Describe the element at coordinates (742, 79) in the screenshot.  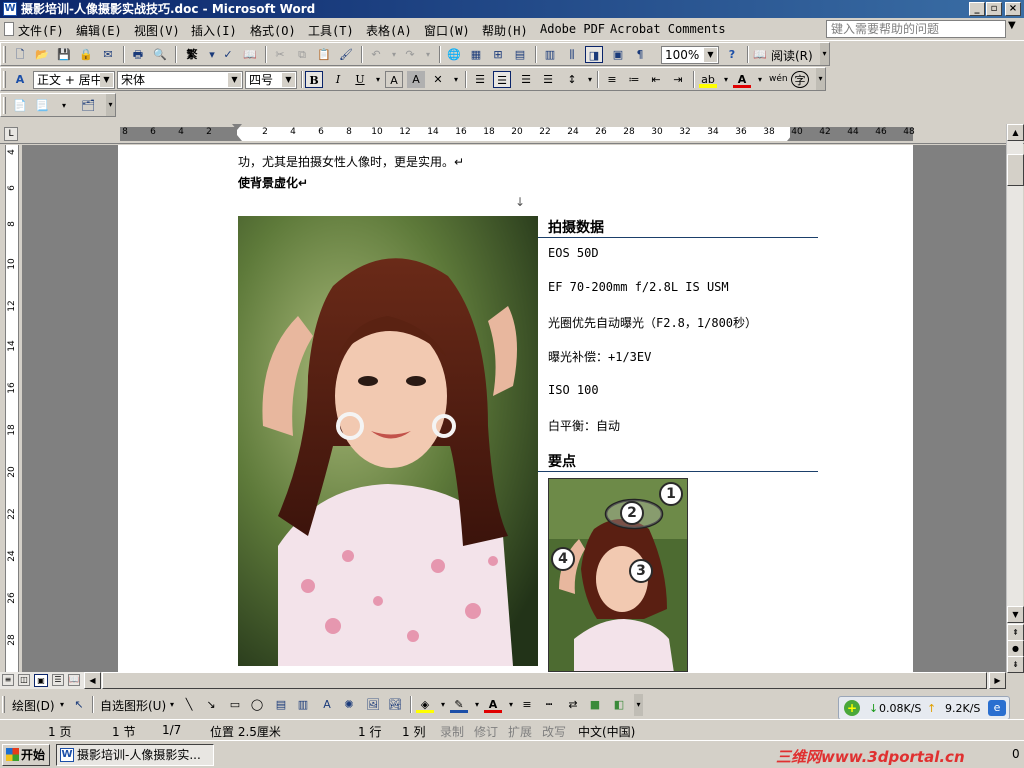
I see `font-color-icon: A` at that location.